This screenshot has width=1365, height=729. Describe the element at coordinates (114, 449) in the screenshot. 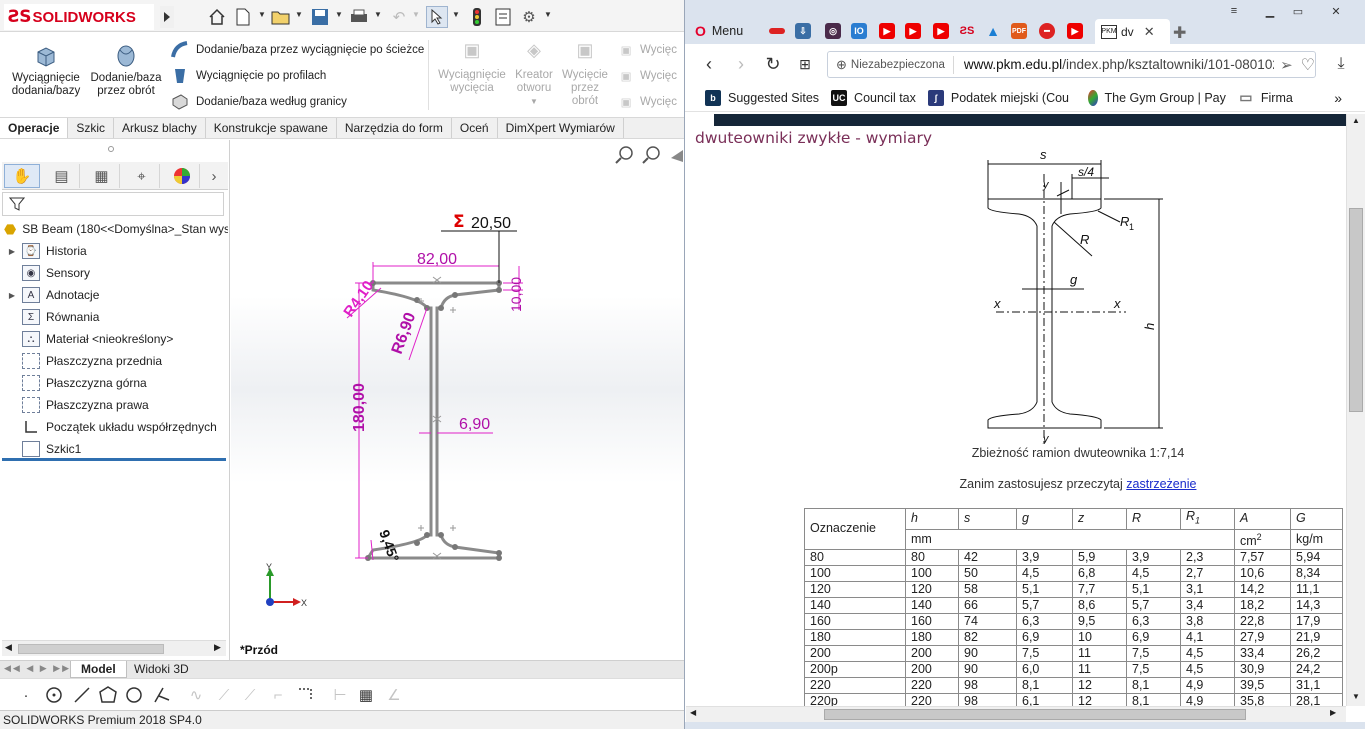

I see `tree-item-sketch1: Szkic1` at that location.